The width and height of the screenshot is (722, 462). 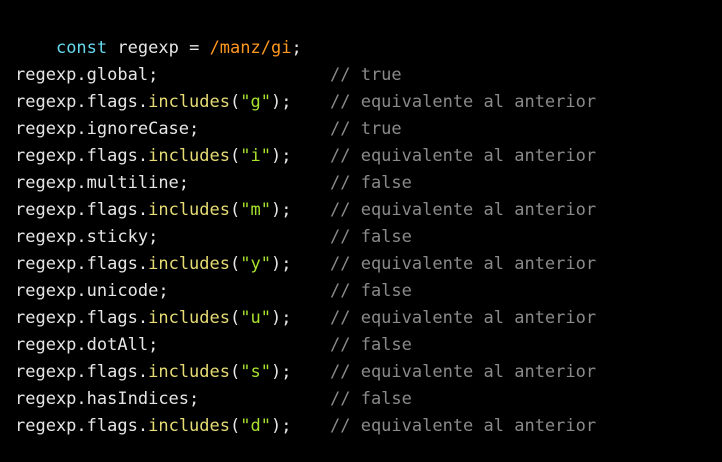 I want to click on flag-string: "i", so click(x=255, y=156).